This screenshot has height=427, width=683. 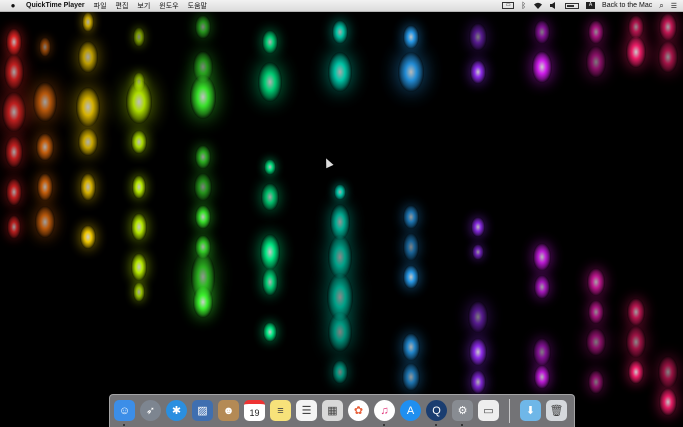 I want to click on calendar-icon: 19, so click(x=254, y=410).